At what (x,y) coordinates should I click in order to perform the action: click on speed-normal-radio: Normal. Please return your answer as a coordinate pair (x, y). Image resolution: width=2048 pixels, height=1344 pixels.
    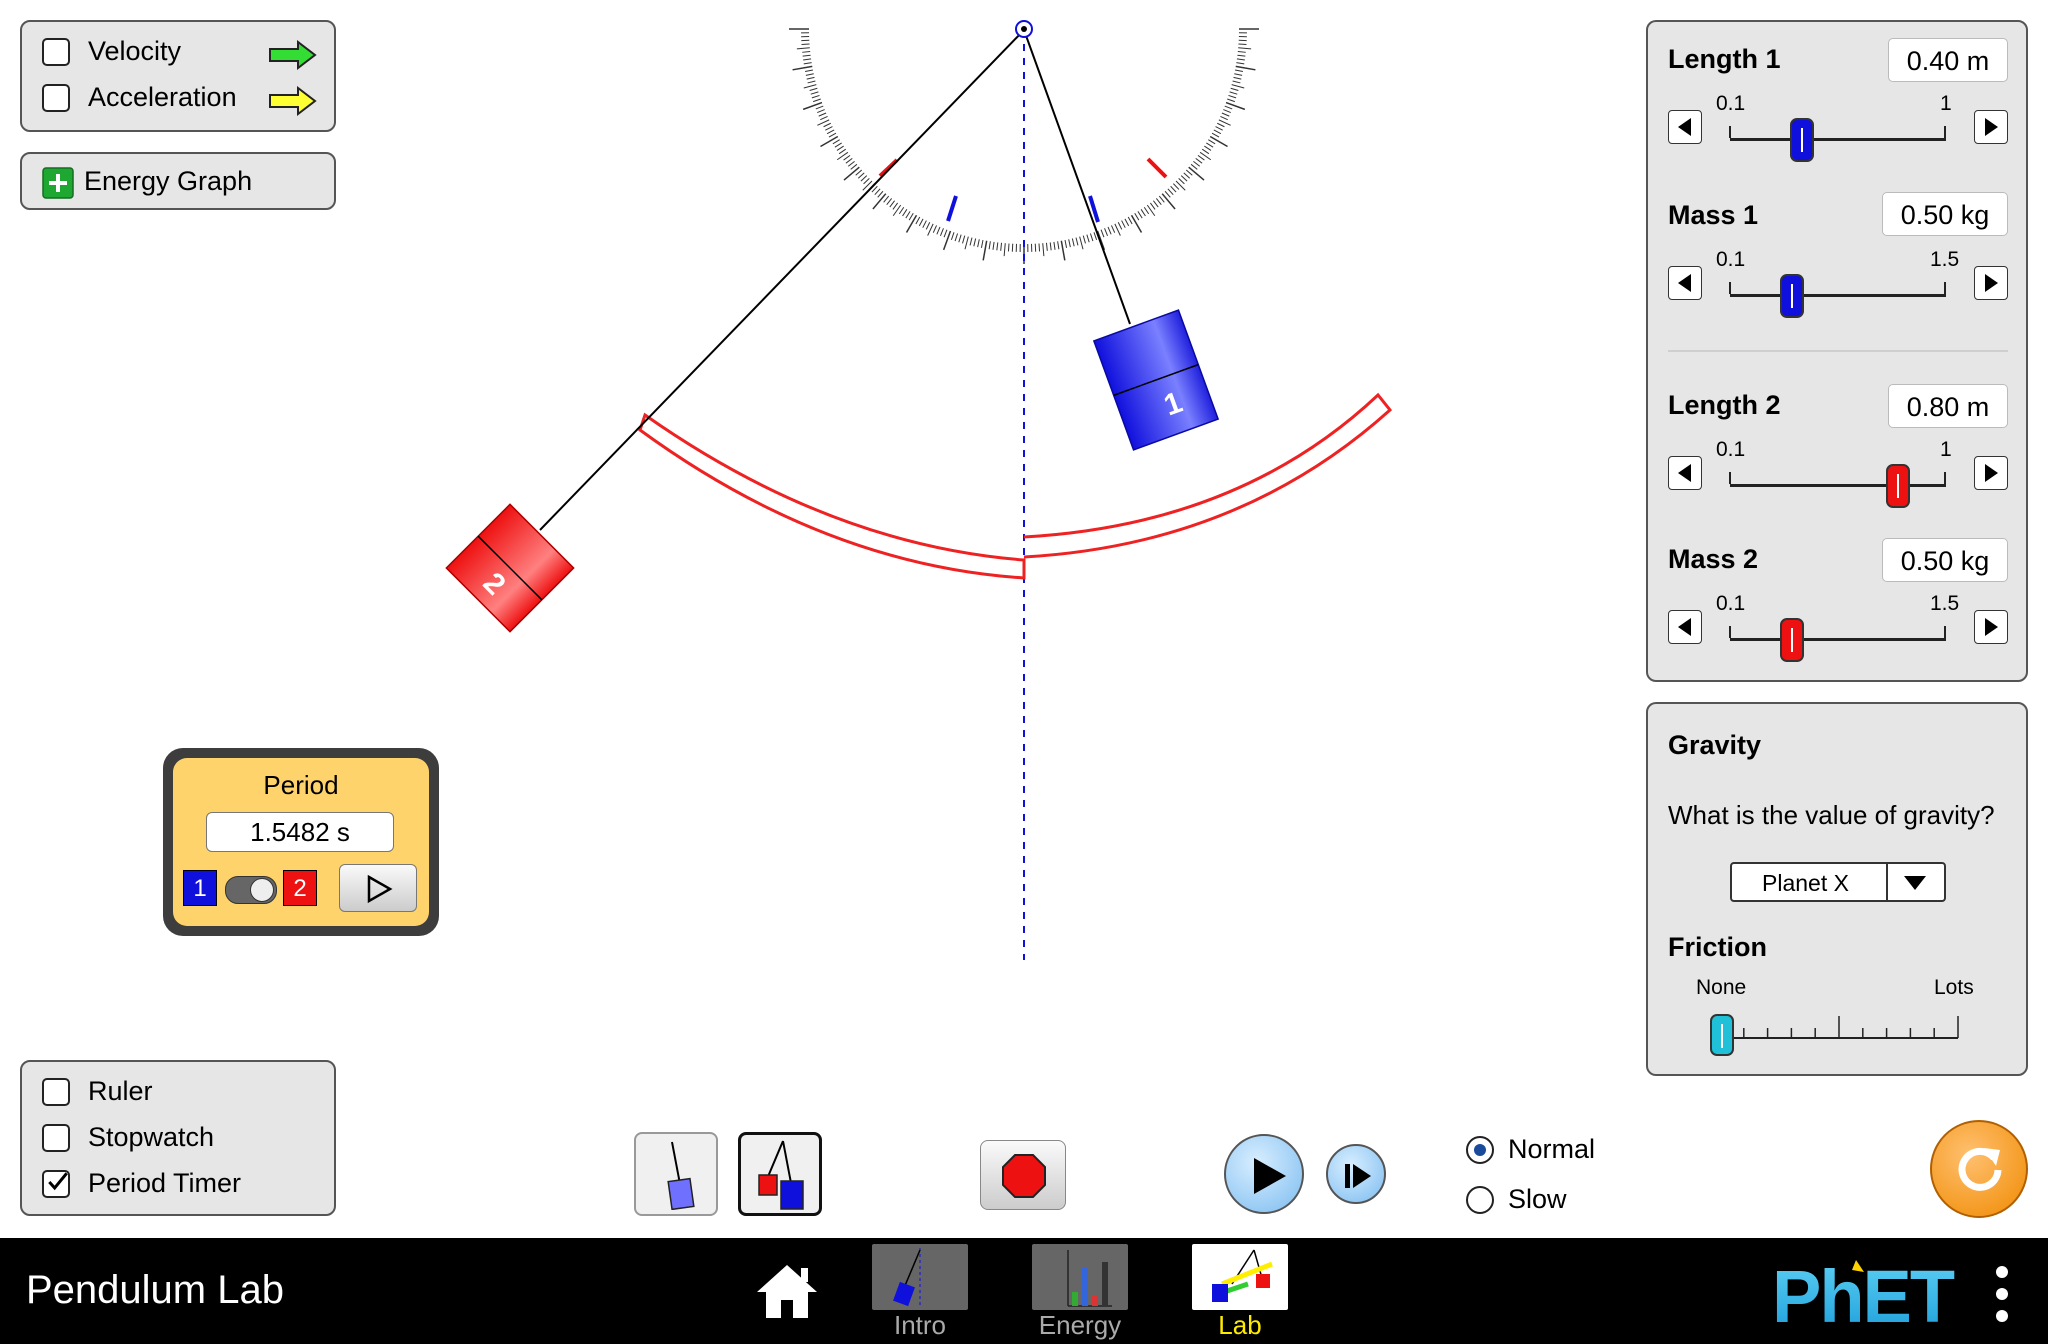
    Looking at the image, I should click on (1530, 1149).